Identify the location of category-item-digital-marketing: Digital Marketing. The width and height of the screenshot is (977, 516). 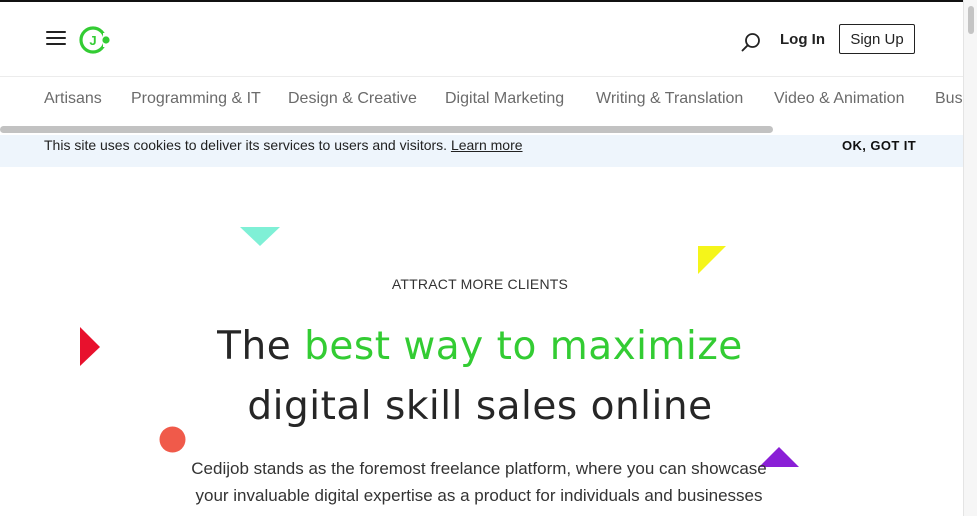
(504, 99).